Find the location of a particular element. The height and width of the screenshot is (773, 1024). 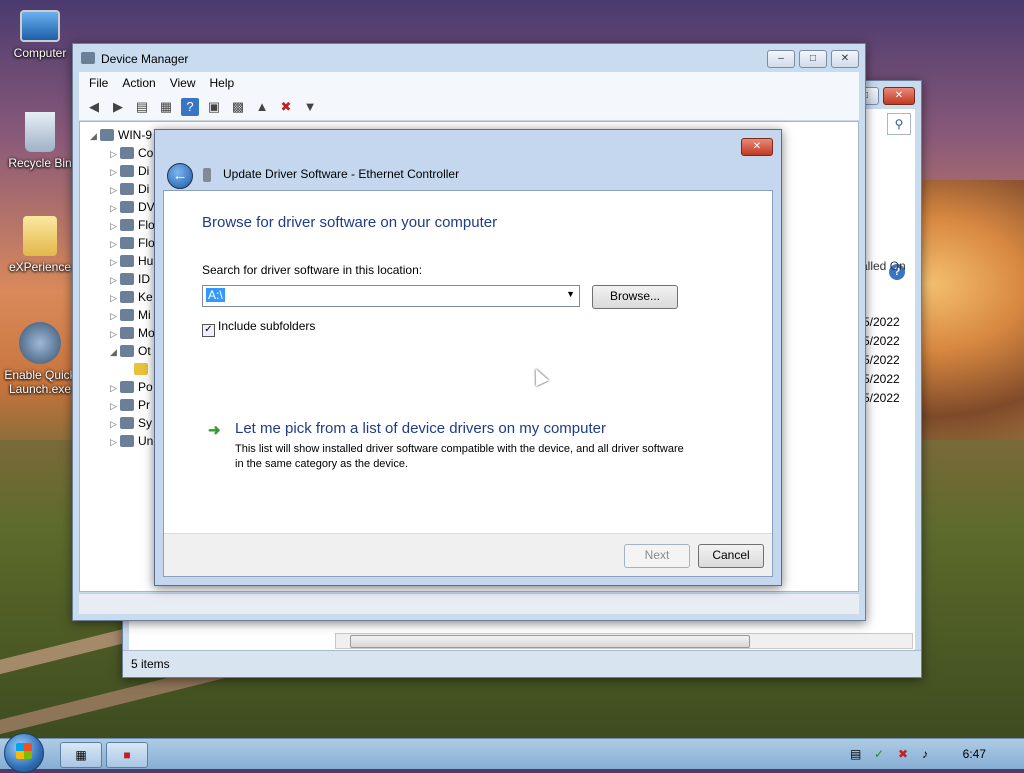

include-subfolders-checkbox: ✓ Include subfolders is located at coordinates (258, 328).